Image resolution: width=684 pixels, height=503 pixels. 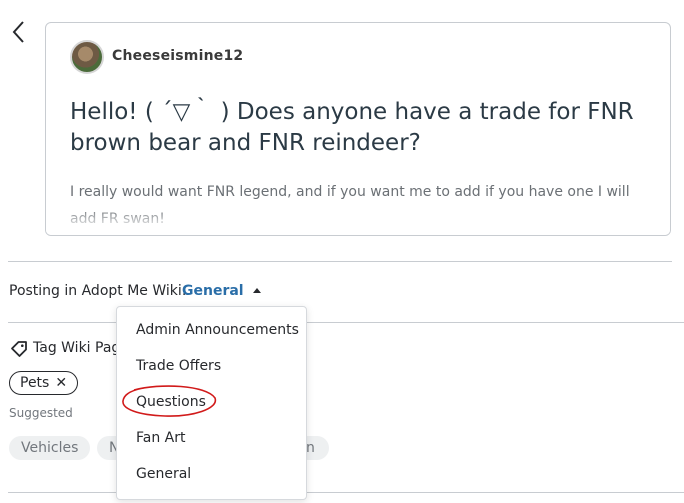 What do you see at coordinates (19, 349) in the screenshot?
I see `tag-icon` at bounding box center [19, 349].